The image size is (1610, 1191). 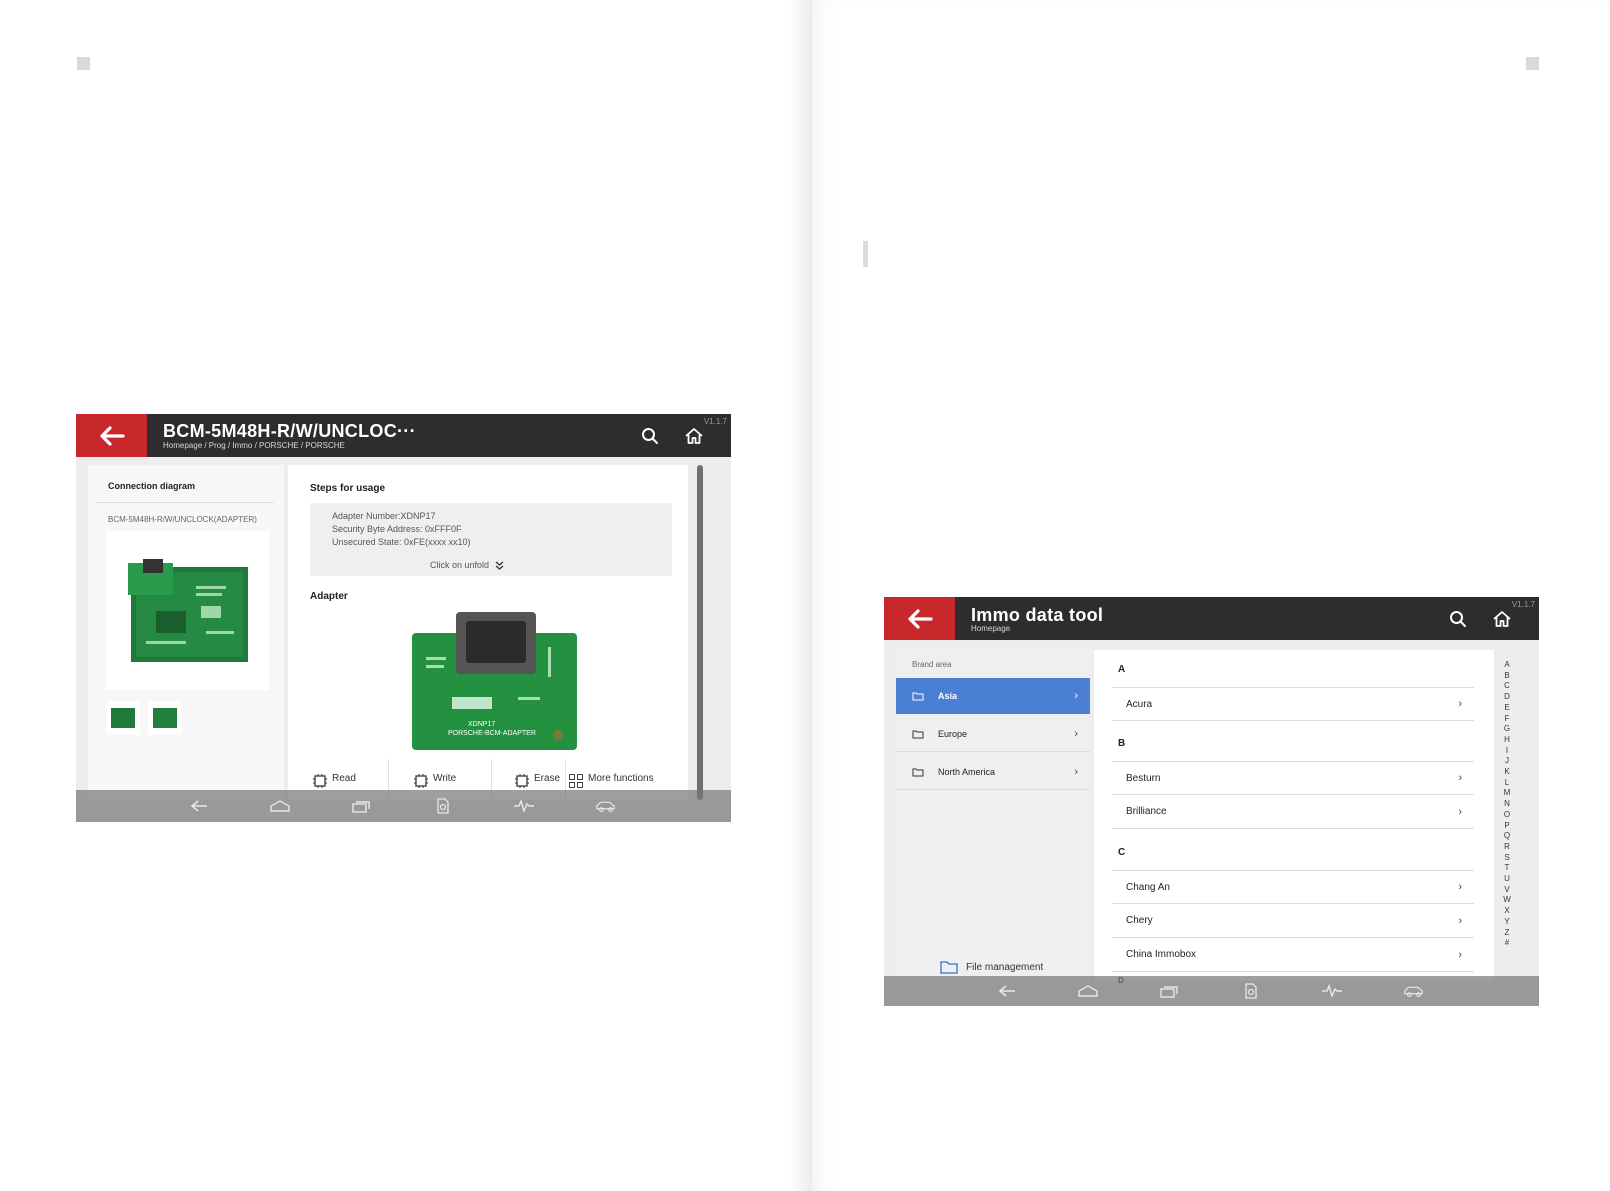 What do you see at coordinates (1293, 704) in the screenshot?
I see `brand-acura: Acura ›` at bounding box center [1293, 704].